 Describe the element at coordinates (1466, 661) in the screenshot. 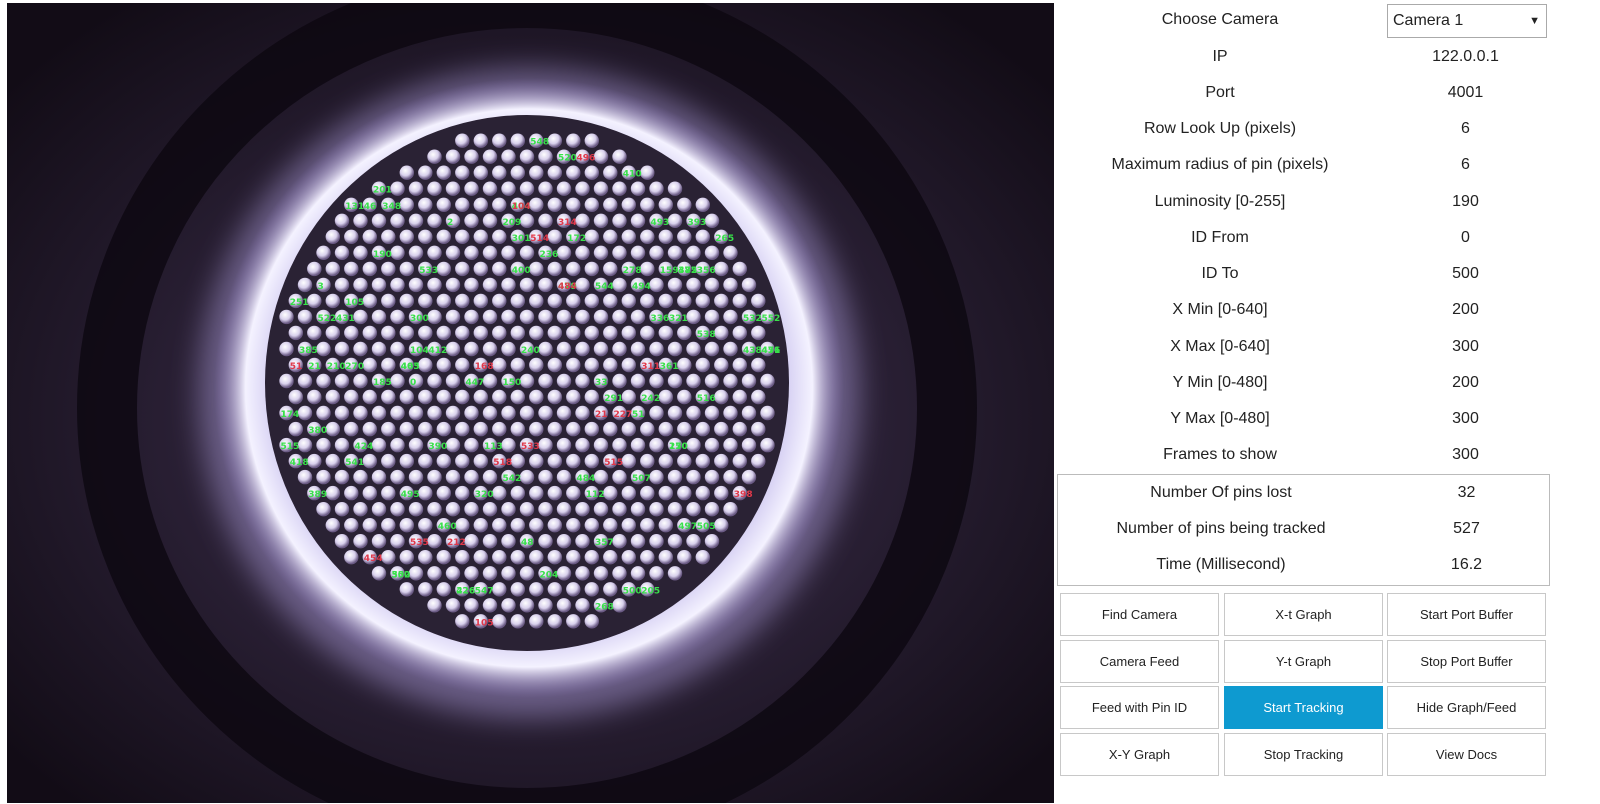

I see `stop-port-buffer-button: Stop Port Buffer` at that location.